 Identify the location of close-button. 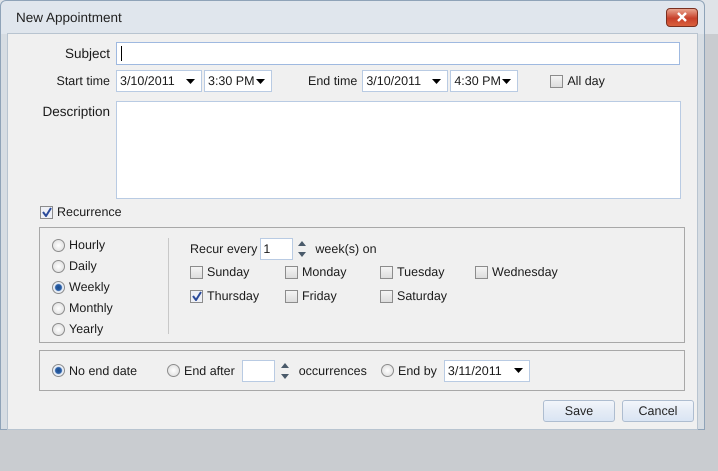
(682, 17).